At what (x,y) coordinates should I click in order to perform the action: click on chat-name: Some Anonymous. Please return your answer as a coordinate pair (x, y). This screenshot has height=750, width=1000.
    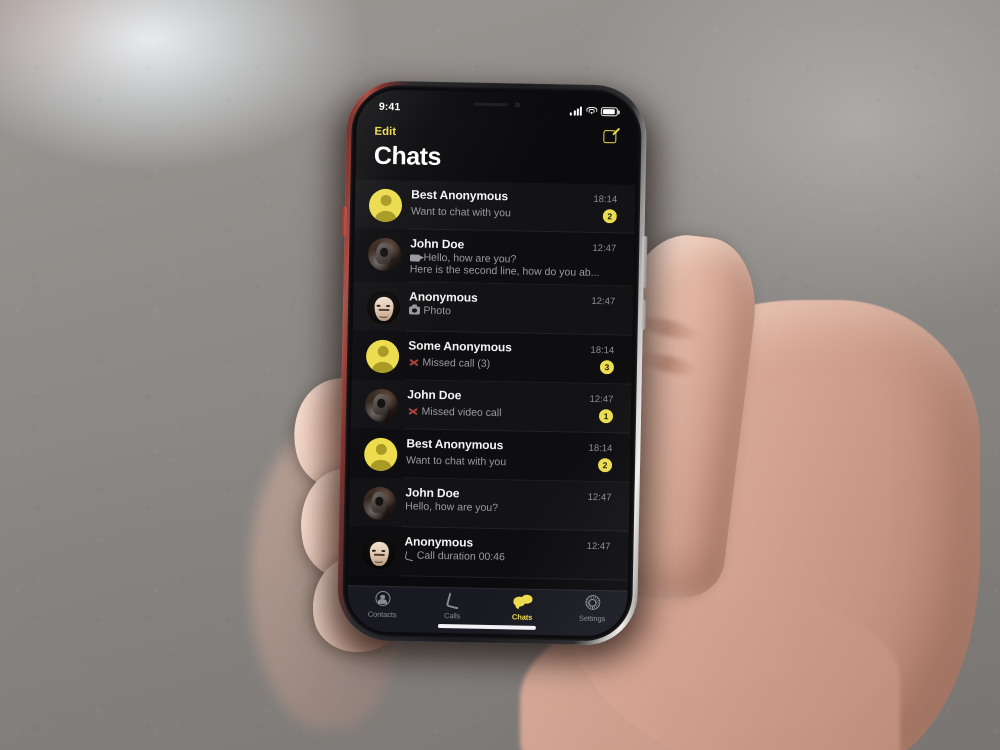
    Looking at the image, I should click on (460, 346).